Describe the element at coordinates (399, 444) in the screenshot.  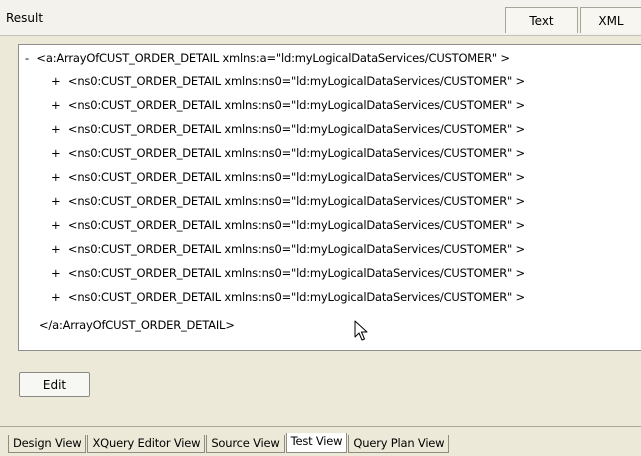
I see `tab-query-plan-view: Query Plan View` at that location.